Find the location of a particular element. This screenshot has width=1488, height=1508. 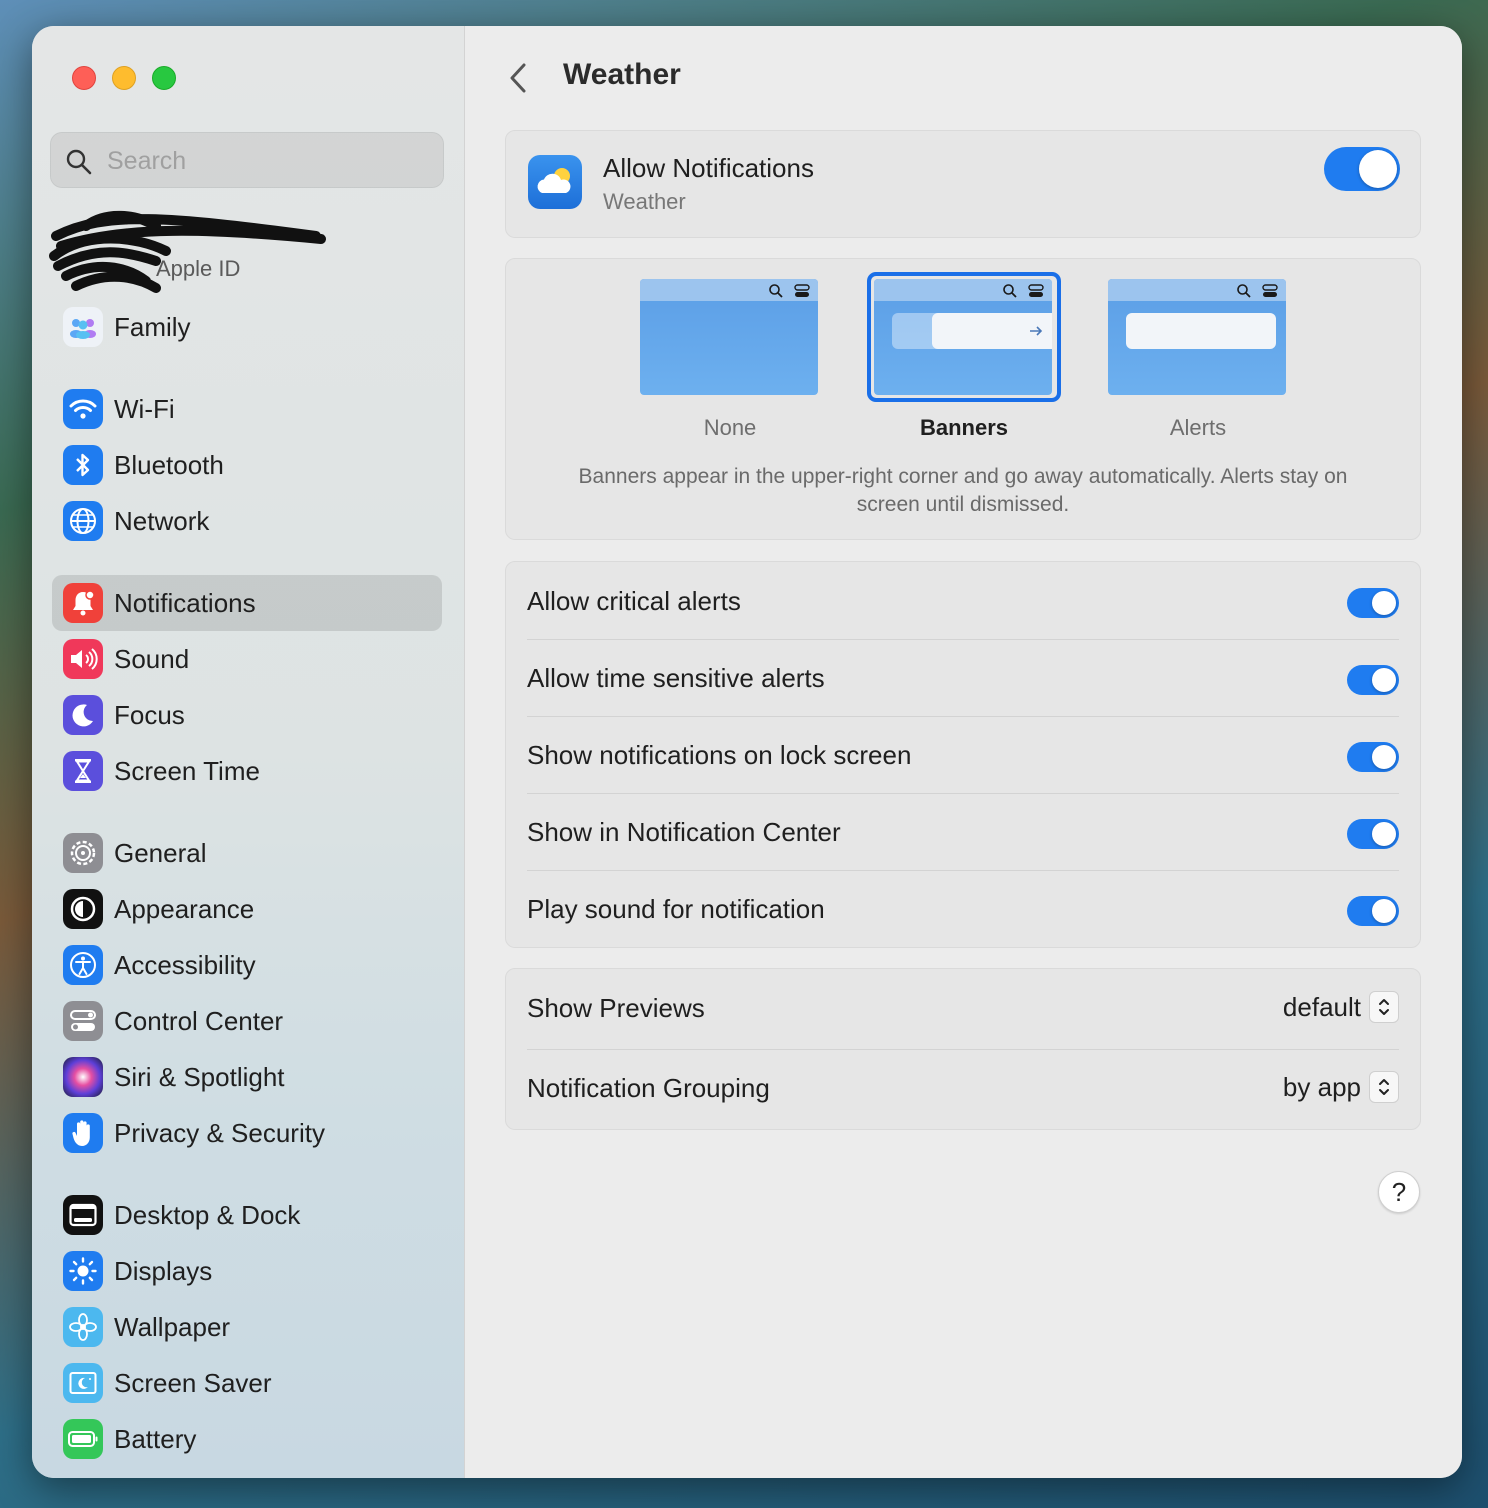

alert-style-none-label: None is located at coordinates (730, 427).